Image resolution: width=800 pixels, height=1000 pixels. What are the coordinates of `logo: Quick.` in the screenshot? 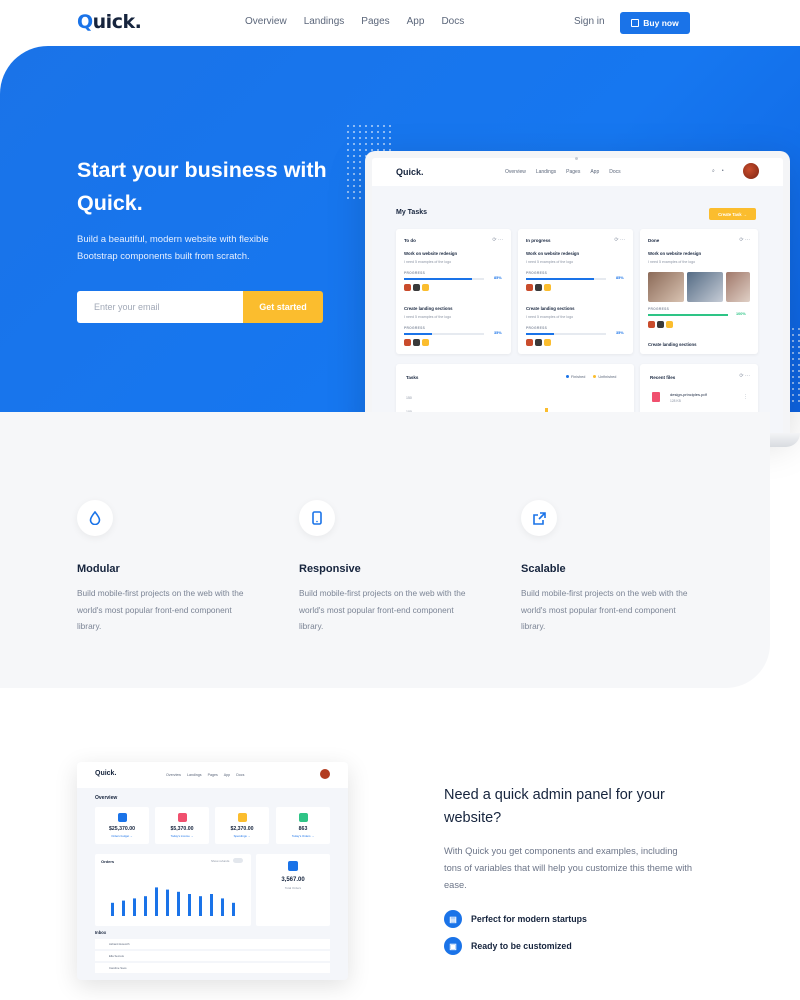 It's located at (109, 22).